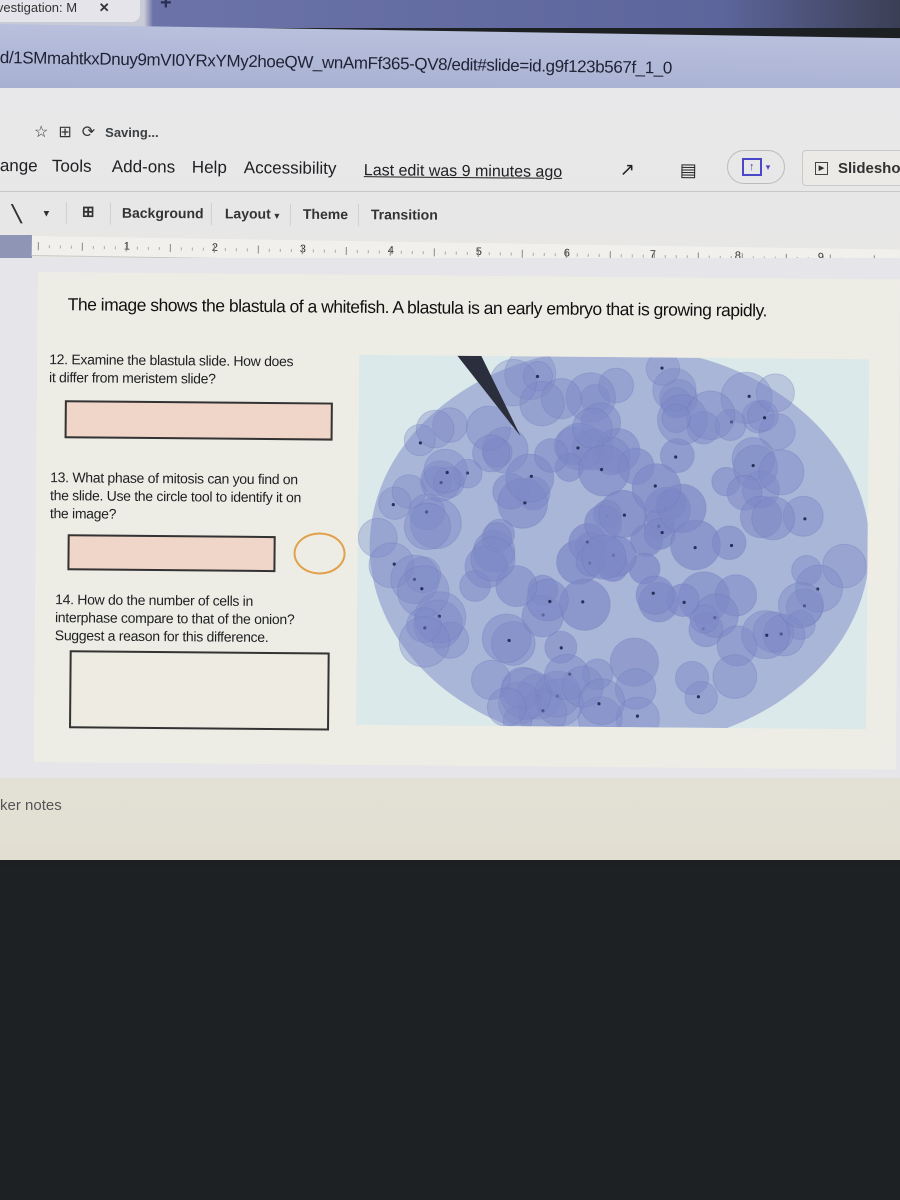  Describe the element at coordinates (70, 11) in the screenshot. I see `browser-tab: ivestigation: M ✕` at that location.